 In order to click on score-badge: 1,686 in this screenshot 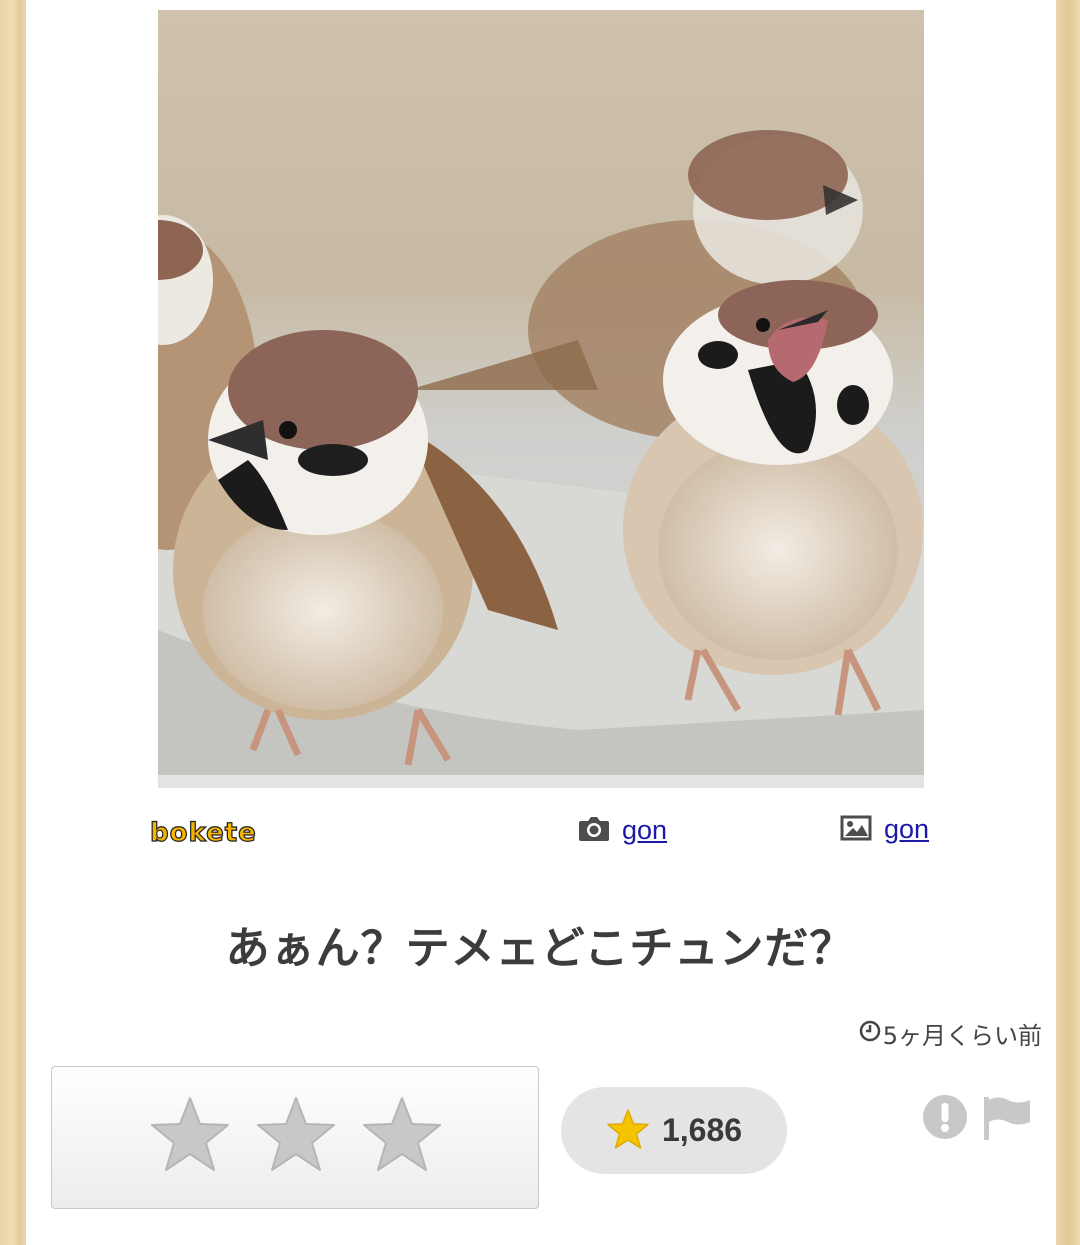, I will do `click(674, 1130)`.